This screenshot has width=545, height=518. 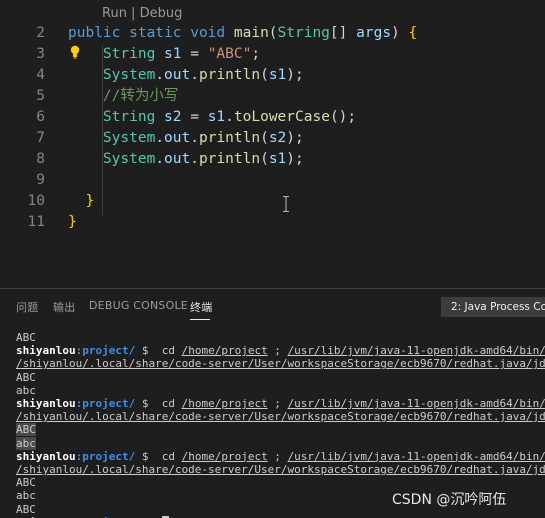 I want to click on code-line: 3 String s1 = "ABC";, so click(x=272, y=54).